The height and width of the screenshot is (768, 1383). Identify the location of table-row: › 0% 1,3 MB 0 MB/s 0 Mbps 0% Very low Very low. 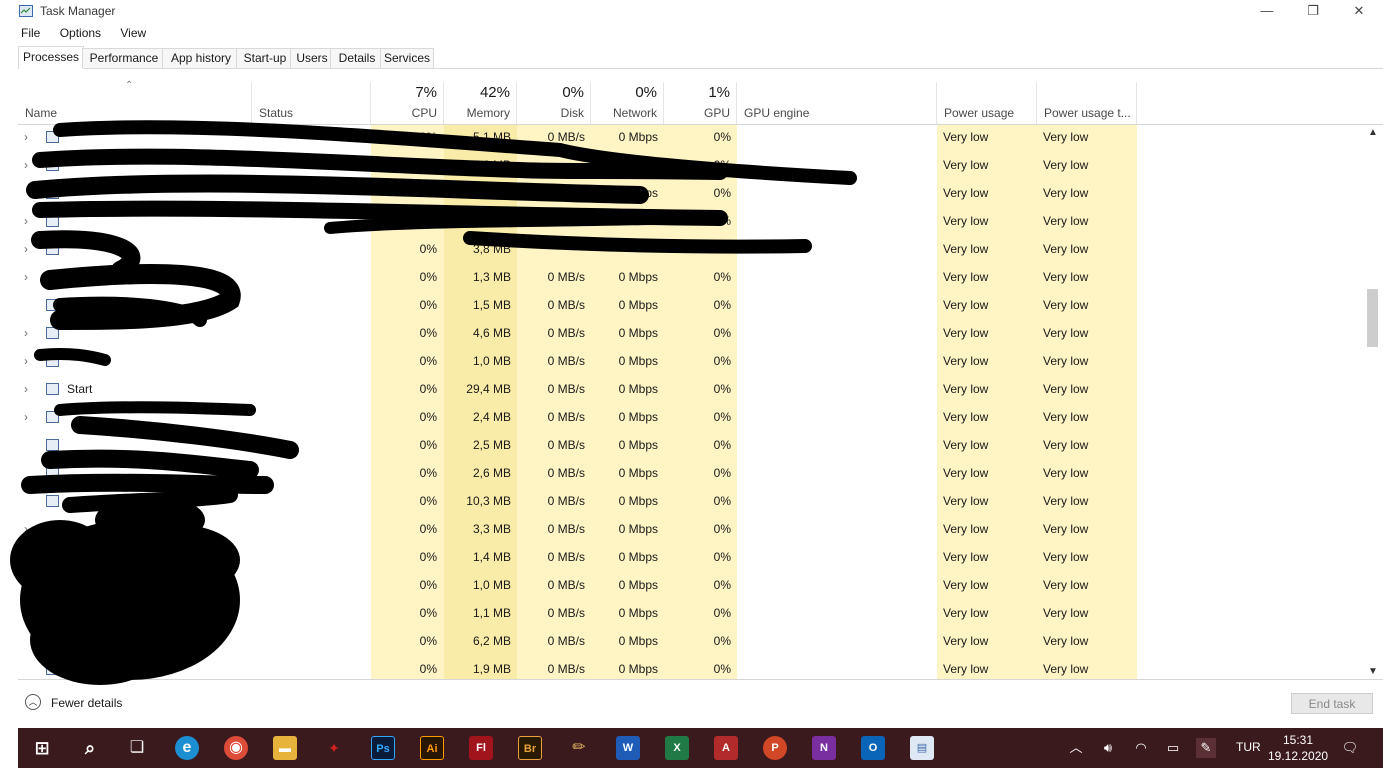
(691, 281).